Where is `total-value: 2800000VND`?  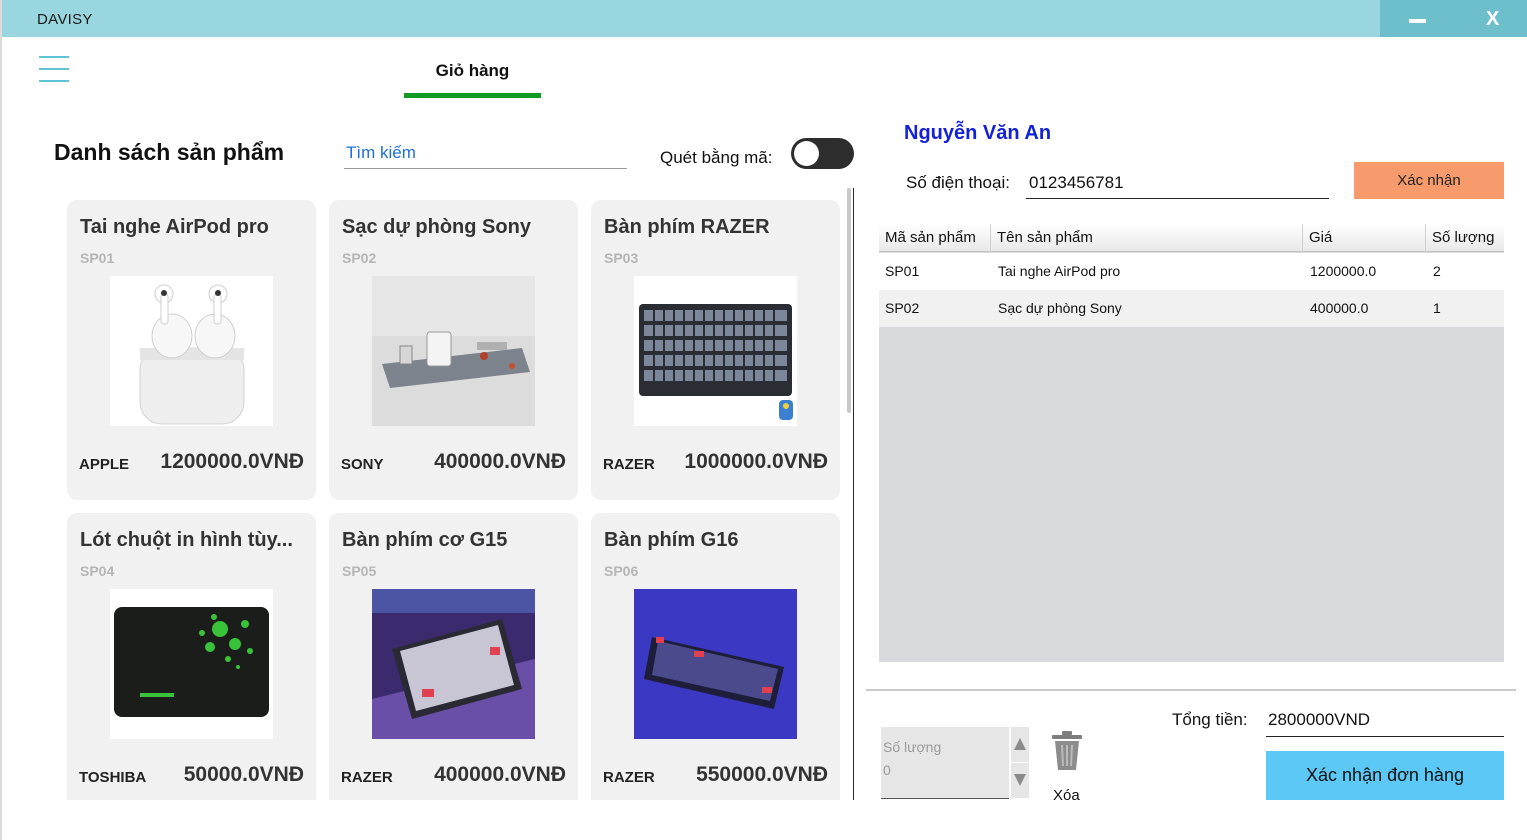 total-value: 2800000VND is located at coordinates (1385, 720).